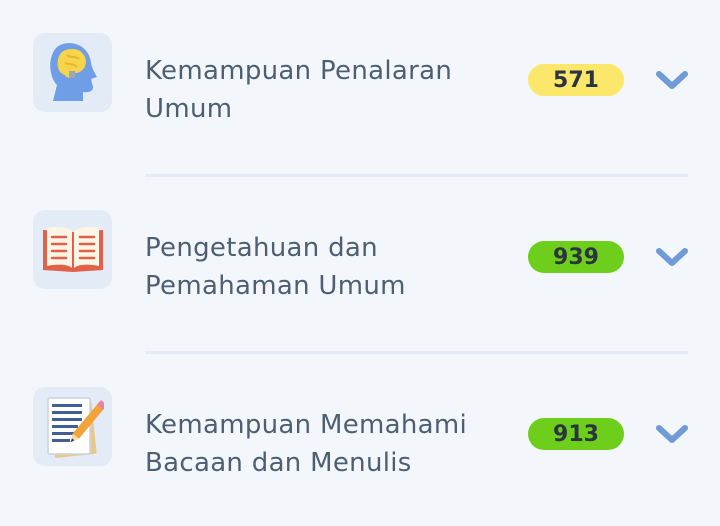 The height and width of the screenshot is (526, 720). Describe the element at coordinates (275, 286) in the screenshot. I see `subtest-label-line2: Pemahaman Umum` at that location.